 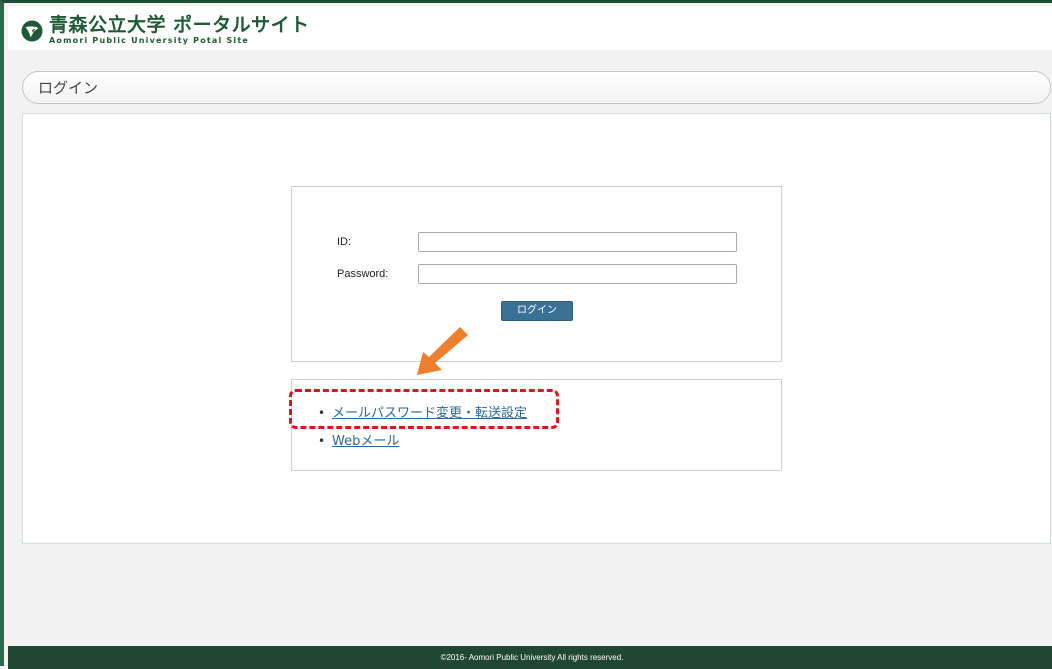 What do you see at coordinates (365, 441) in the screenshot?
I see `webmail-link: Webメール` at bounding box center [365, 441].